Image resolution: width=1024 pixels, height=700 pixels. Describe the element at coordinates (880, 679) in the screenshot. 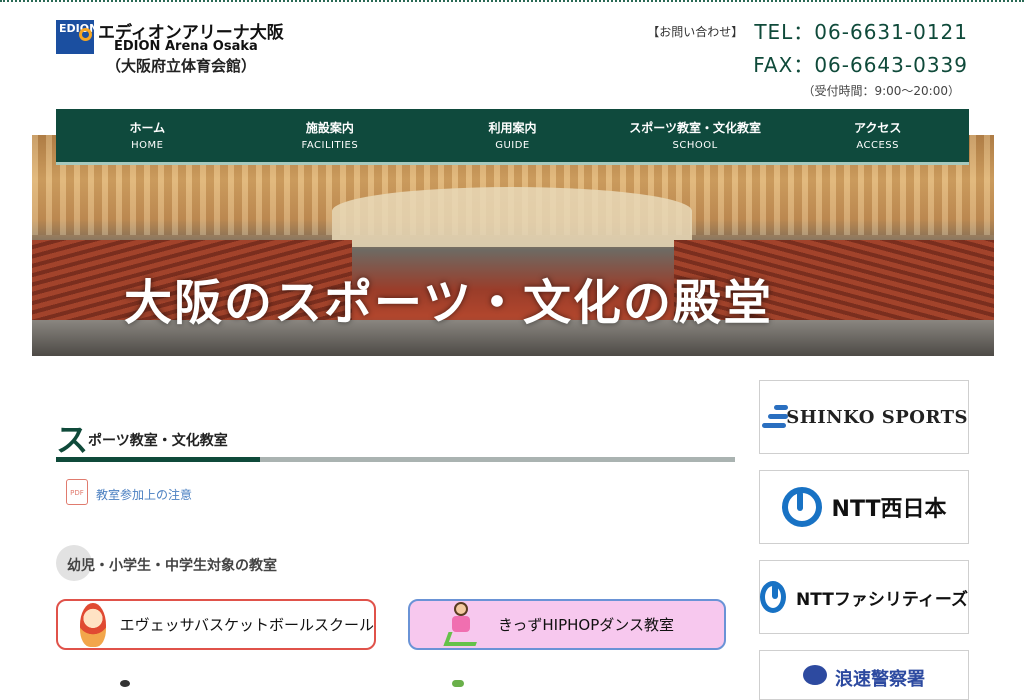

I see `sponsor-name: 浪速警察署` at that location.